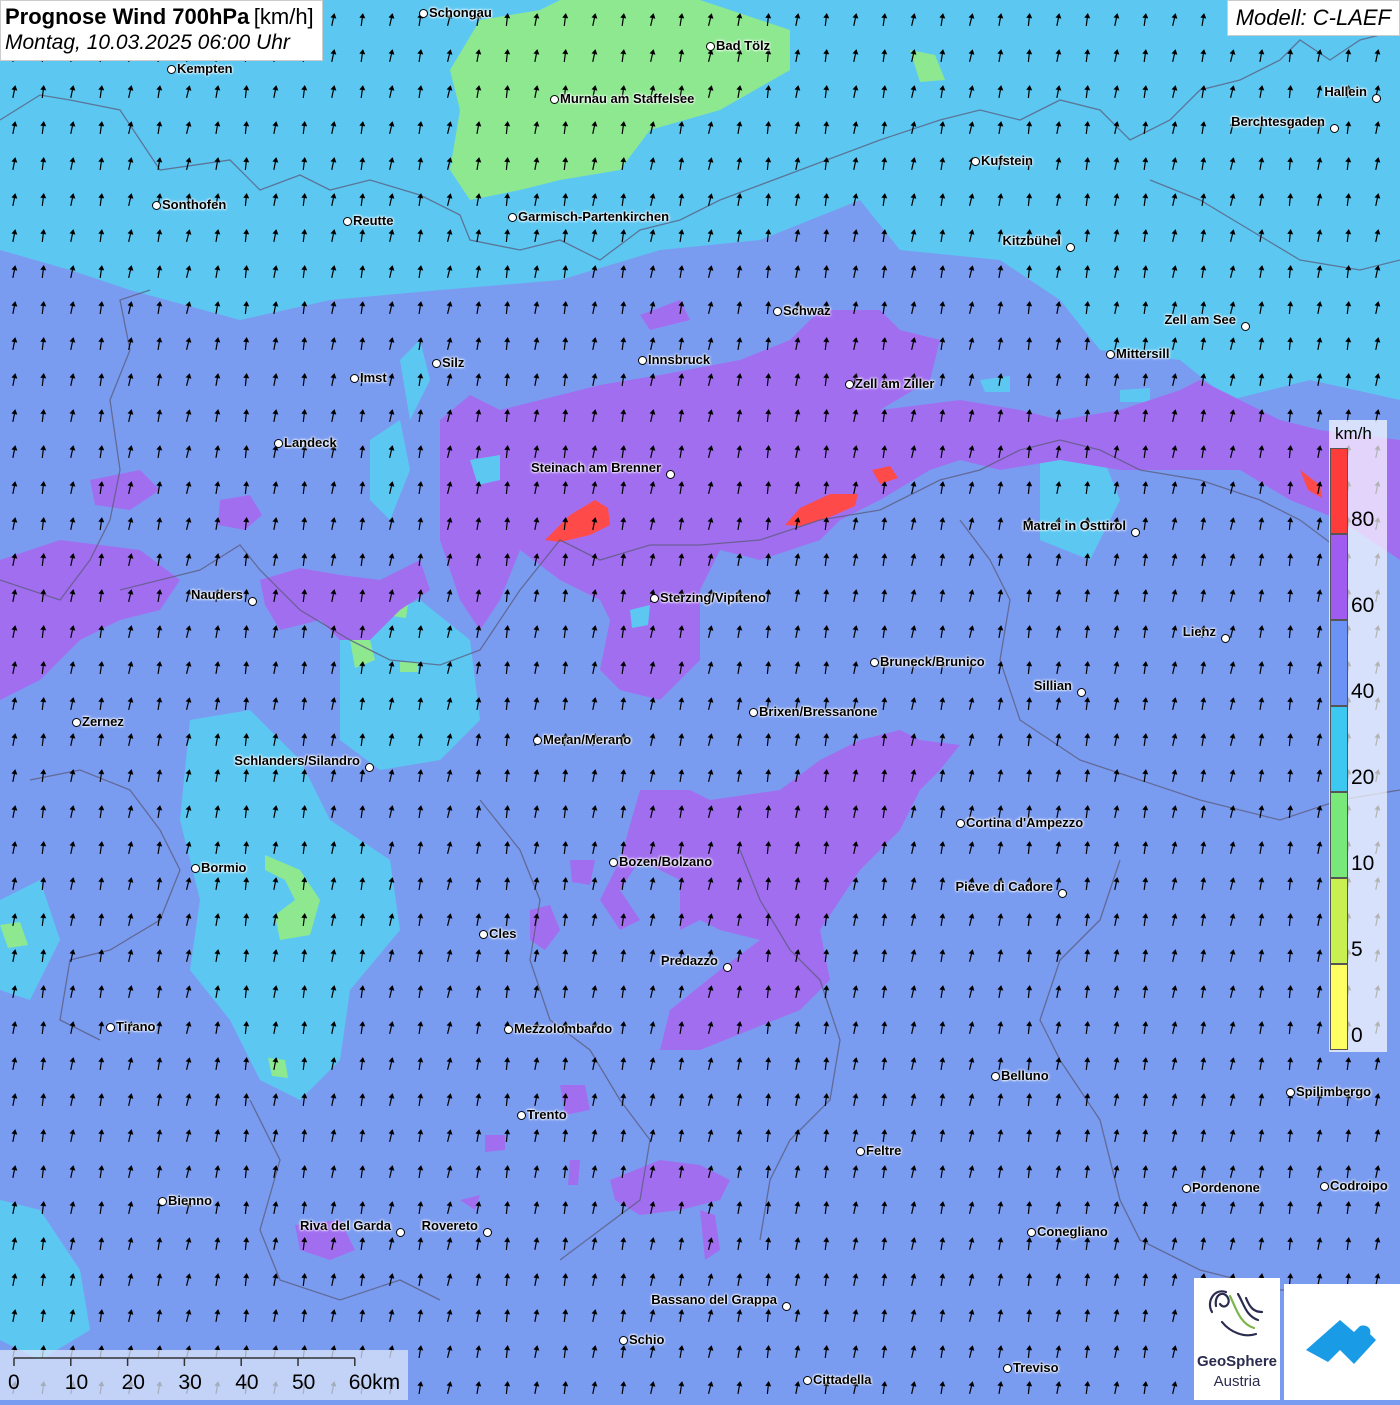 The image size is (1400, 1405). Describe the element at coordinates (708, 597) in the screenshot. I see `city-label: Sterzing/Vipiteno` at that location.